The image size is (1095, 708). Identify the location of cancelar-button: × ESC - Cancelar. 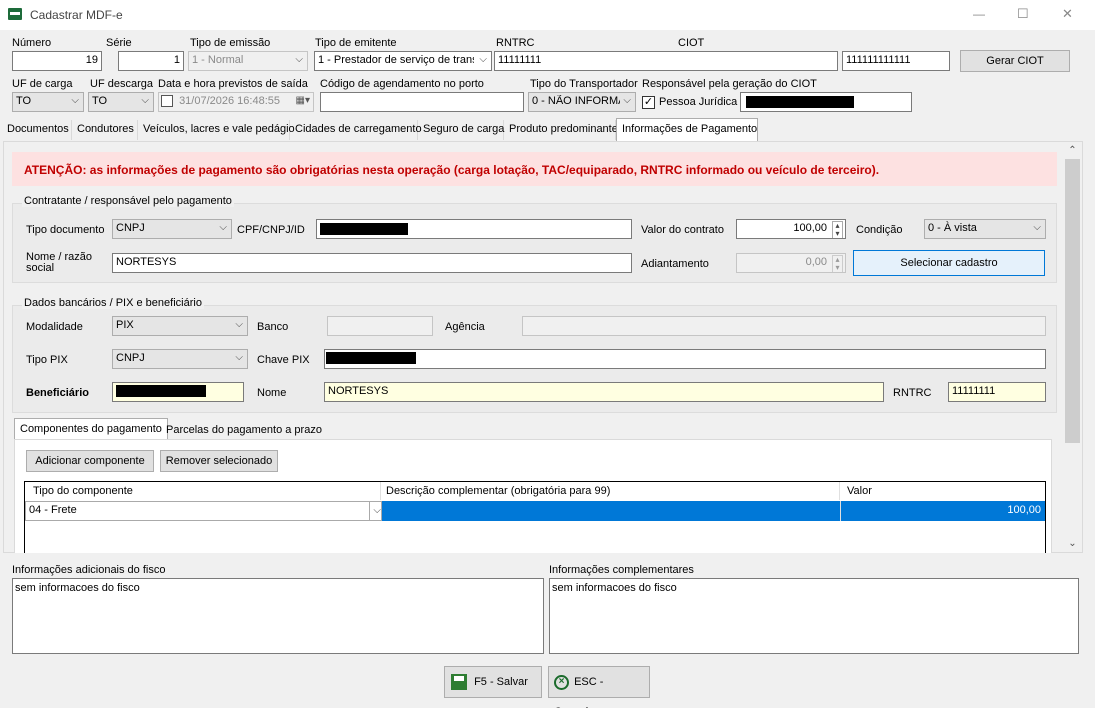
(599, 687).